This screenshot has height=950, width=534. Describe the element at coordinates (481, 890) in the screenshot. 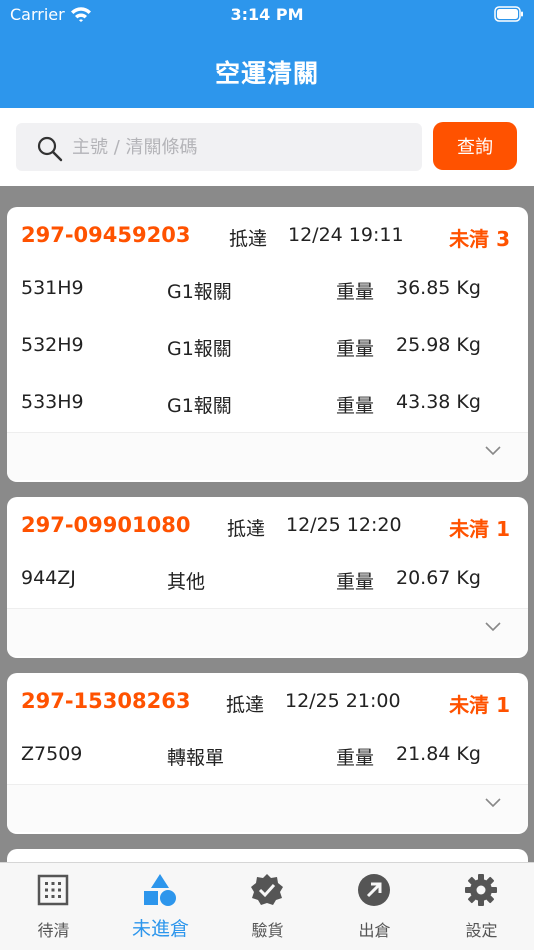

I see `gear-icon` at that location.